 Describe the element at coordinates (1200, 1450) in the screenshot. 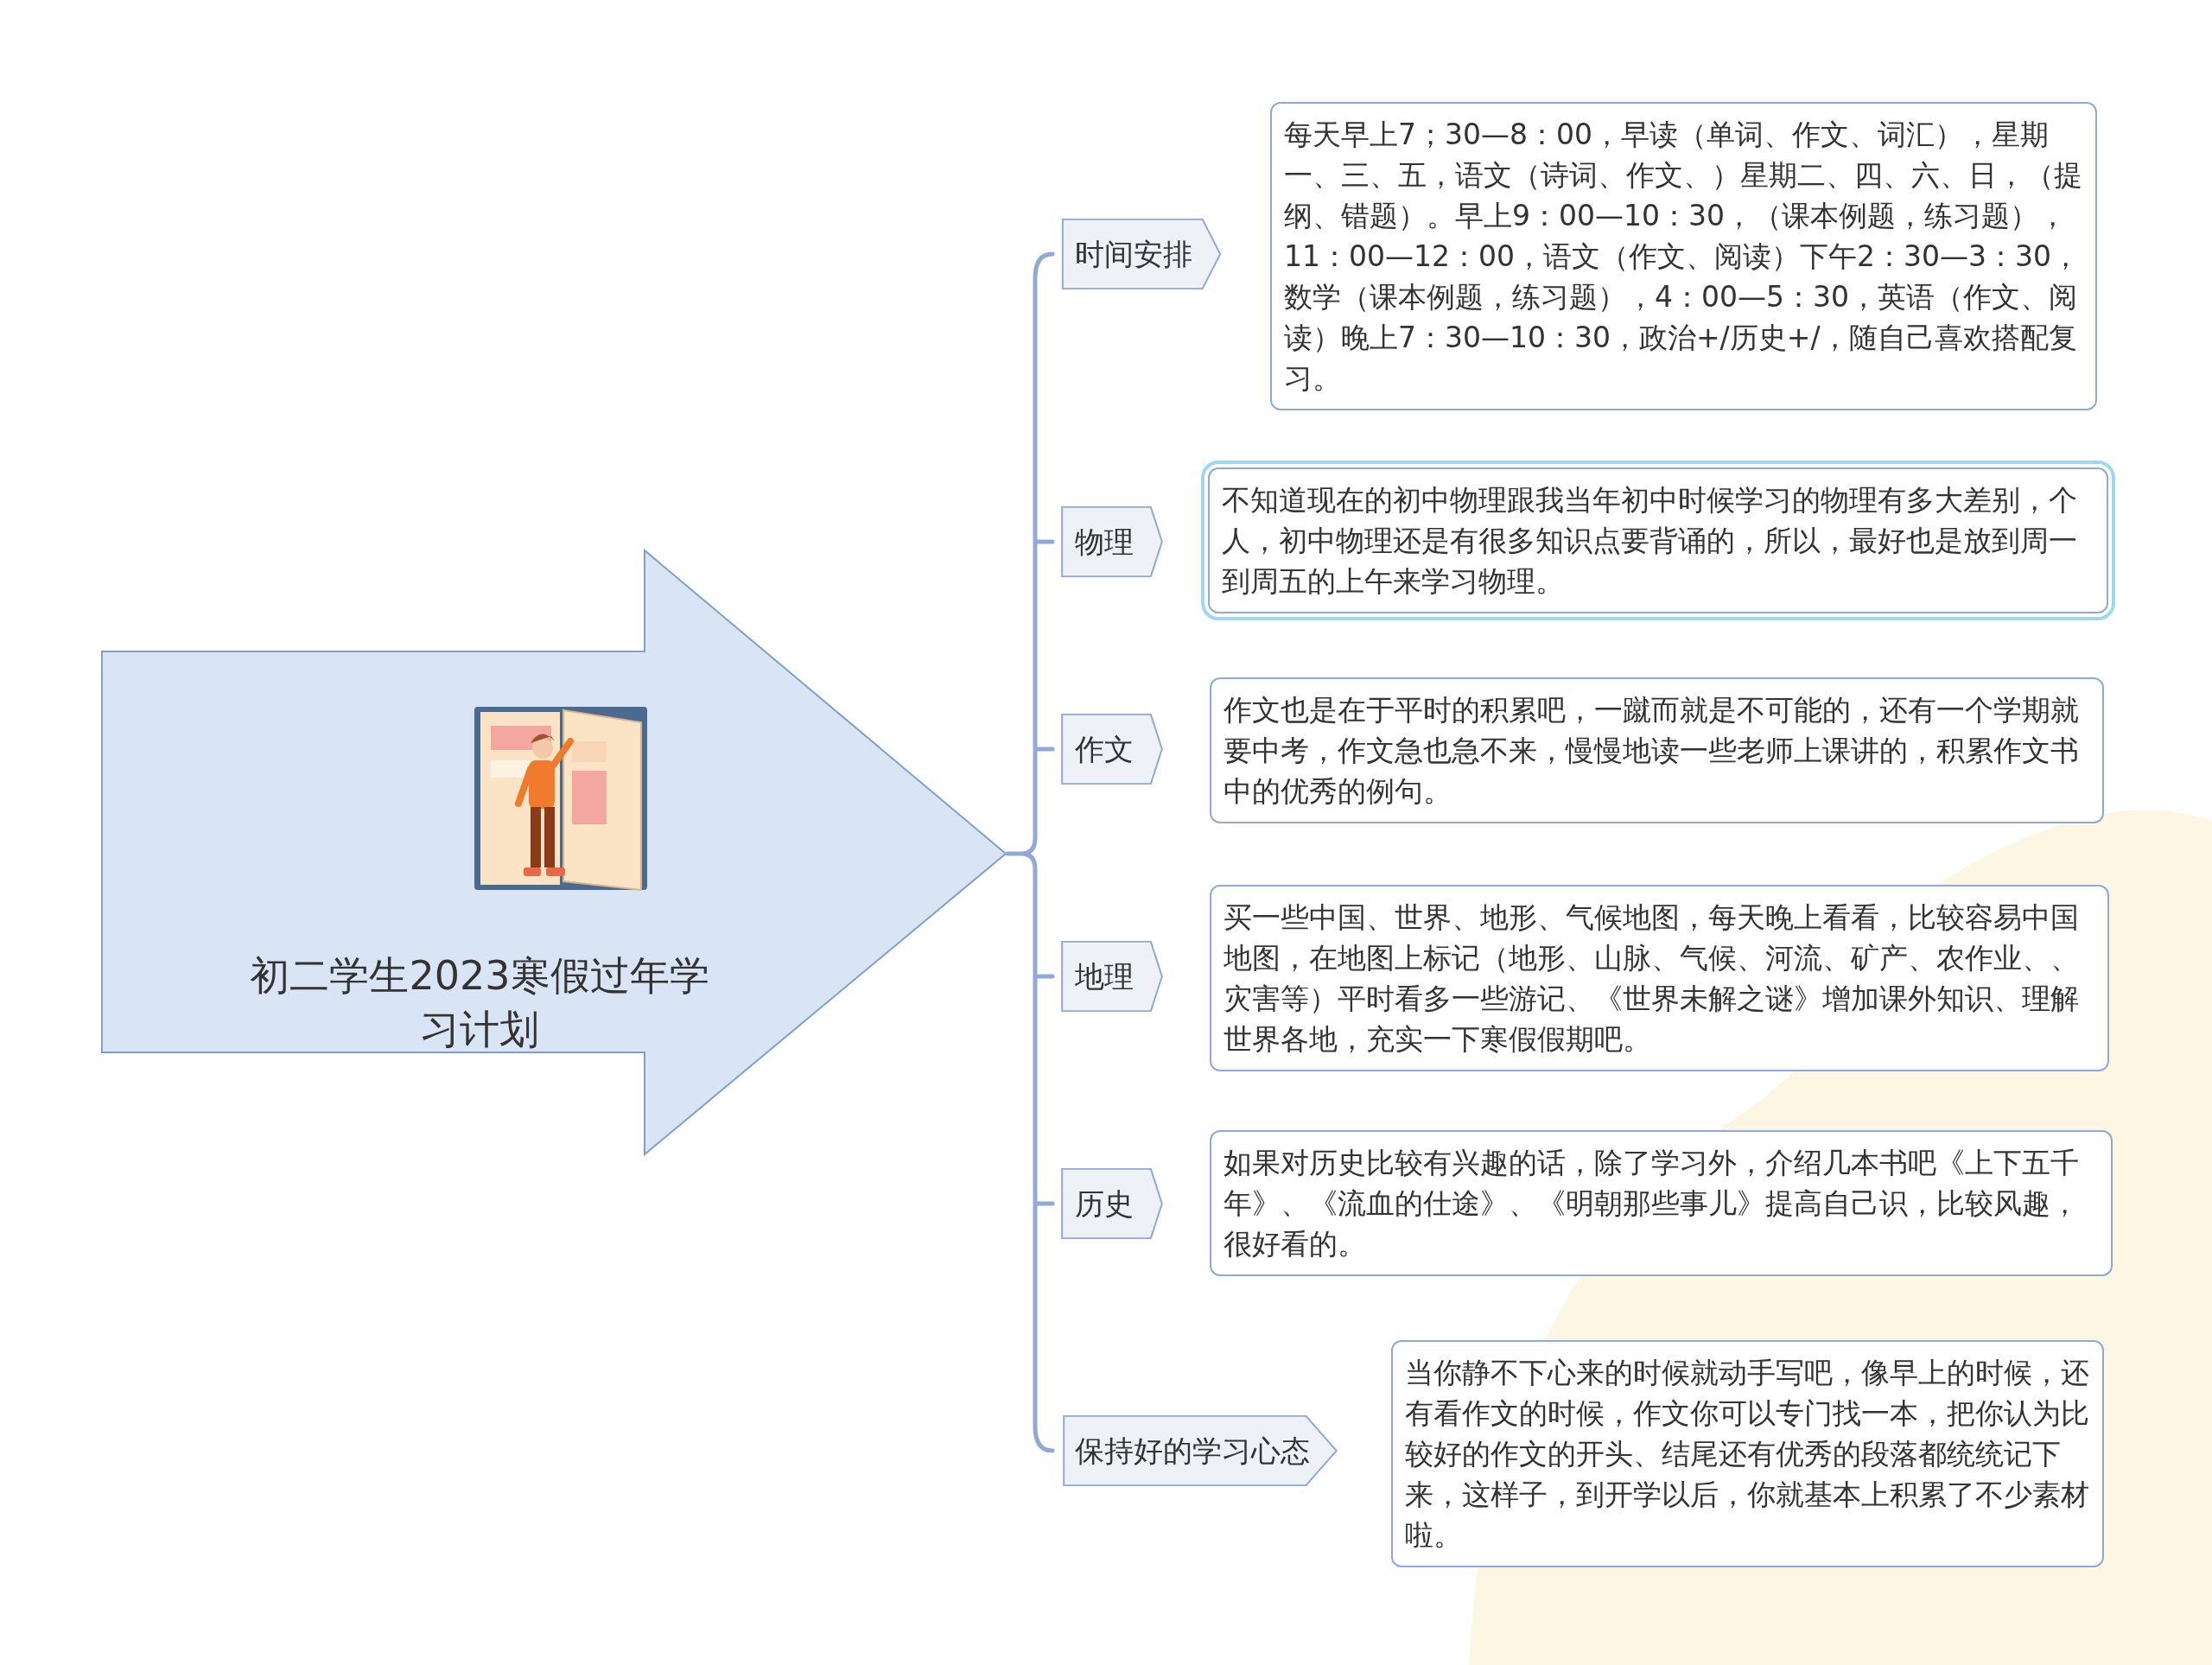

I see `branch-label: 保持好的学习心态` at that location.